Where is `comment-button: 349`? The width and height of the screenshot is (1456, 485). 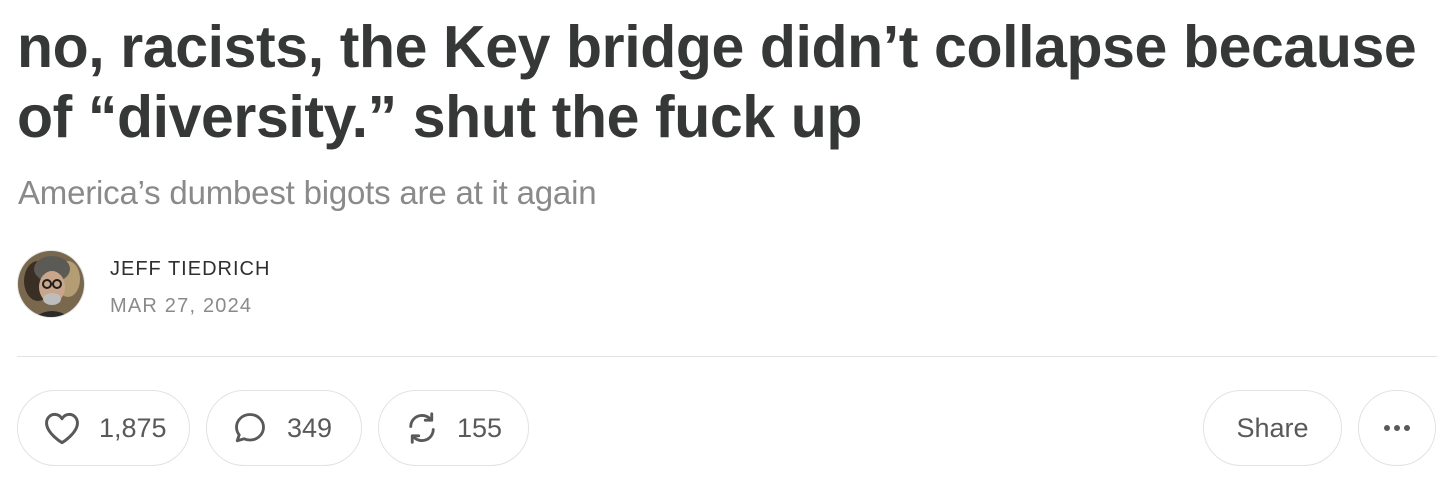
comment-button: 349 is located at coordinates (284, 428).